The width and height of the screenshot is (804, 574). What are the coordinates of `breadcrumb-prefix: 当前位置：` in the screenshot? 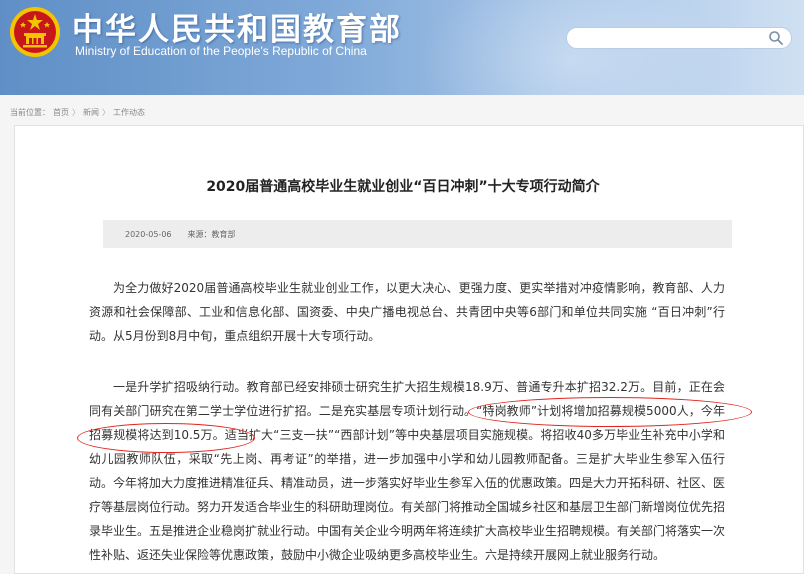 It's located at (30, 112).